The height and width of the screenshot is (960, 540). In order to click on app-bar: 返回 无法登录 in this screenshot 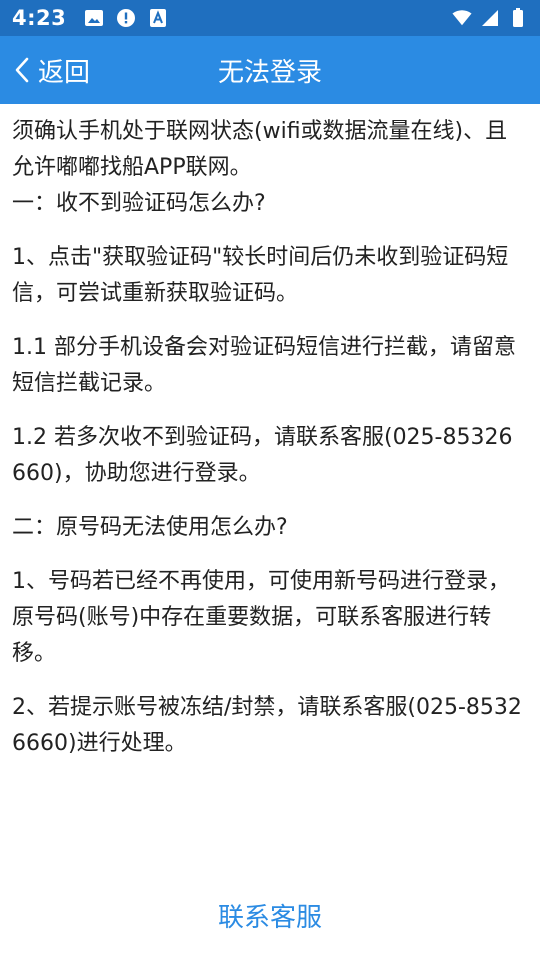, I will do `click(270, 70)`.